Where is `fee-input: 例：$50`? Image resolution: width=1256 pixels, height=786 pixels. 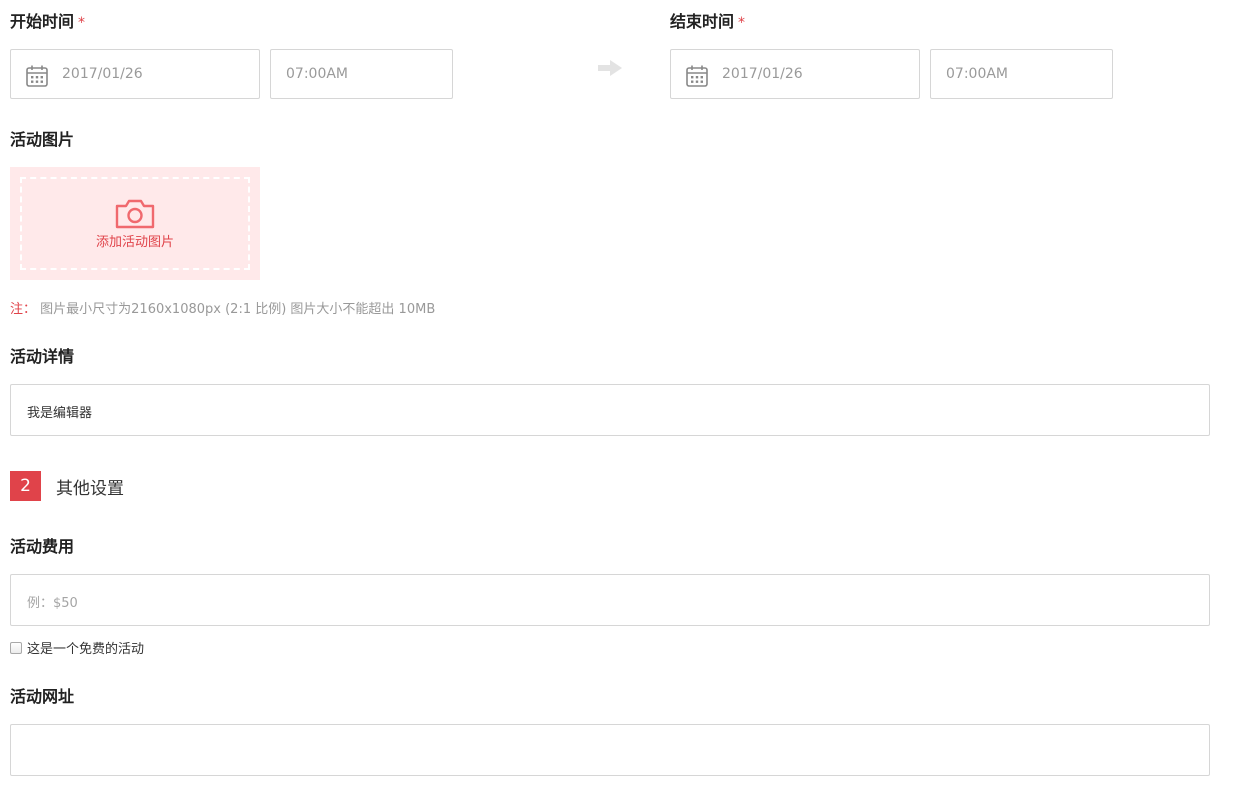
fee-input: 例：$50 is located at coordinates (610, 600).